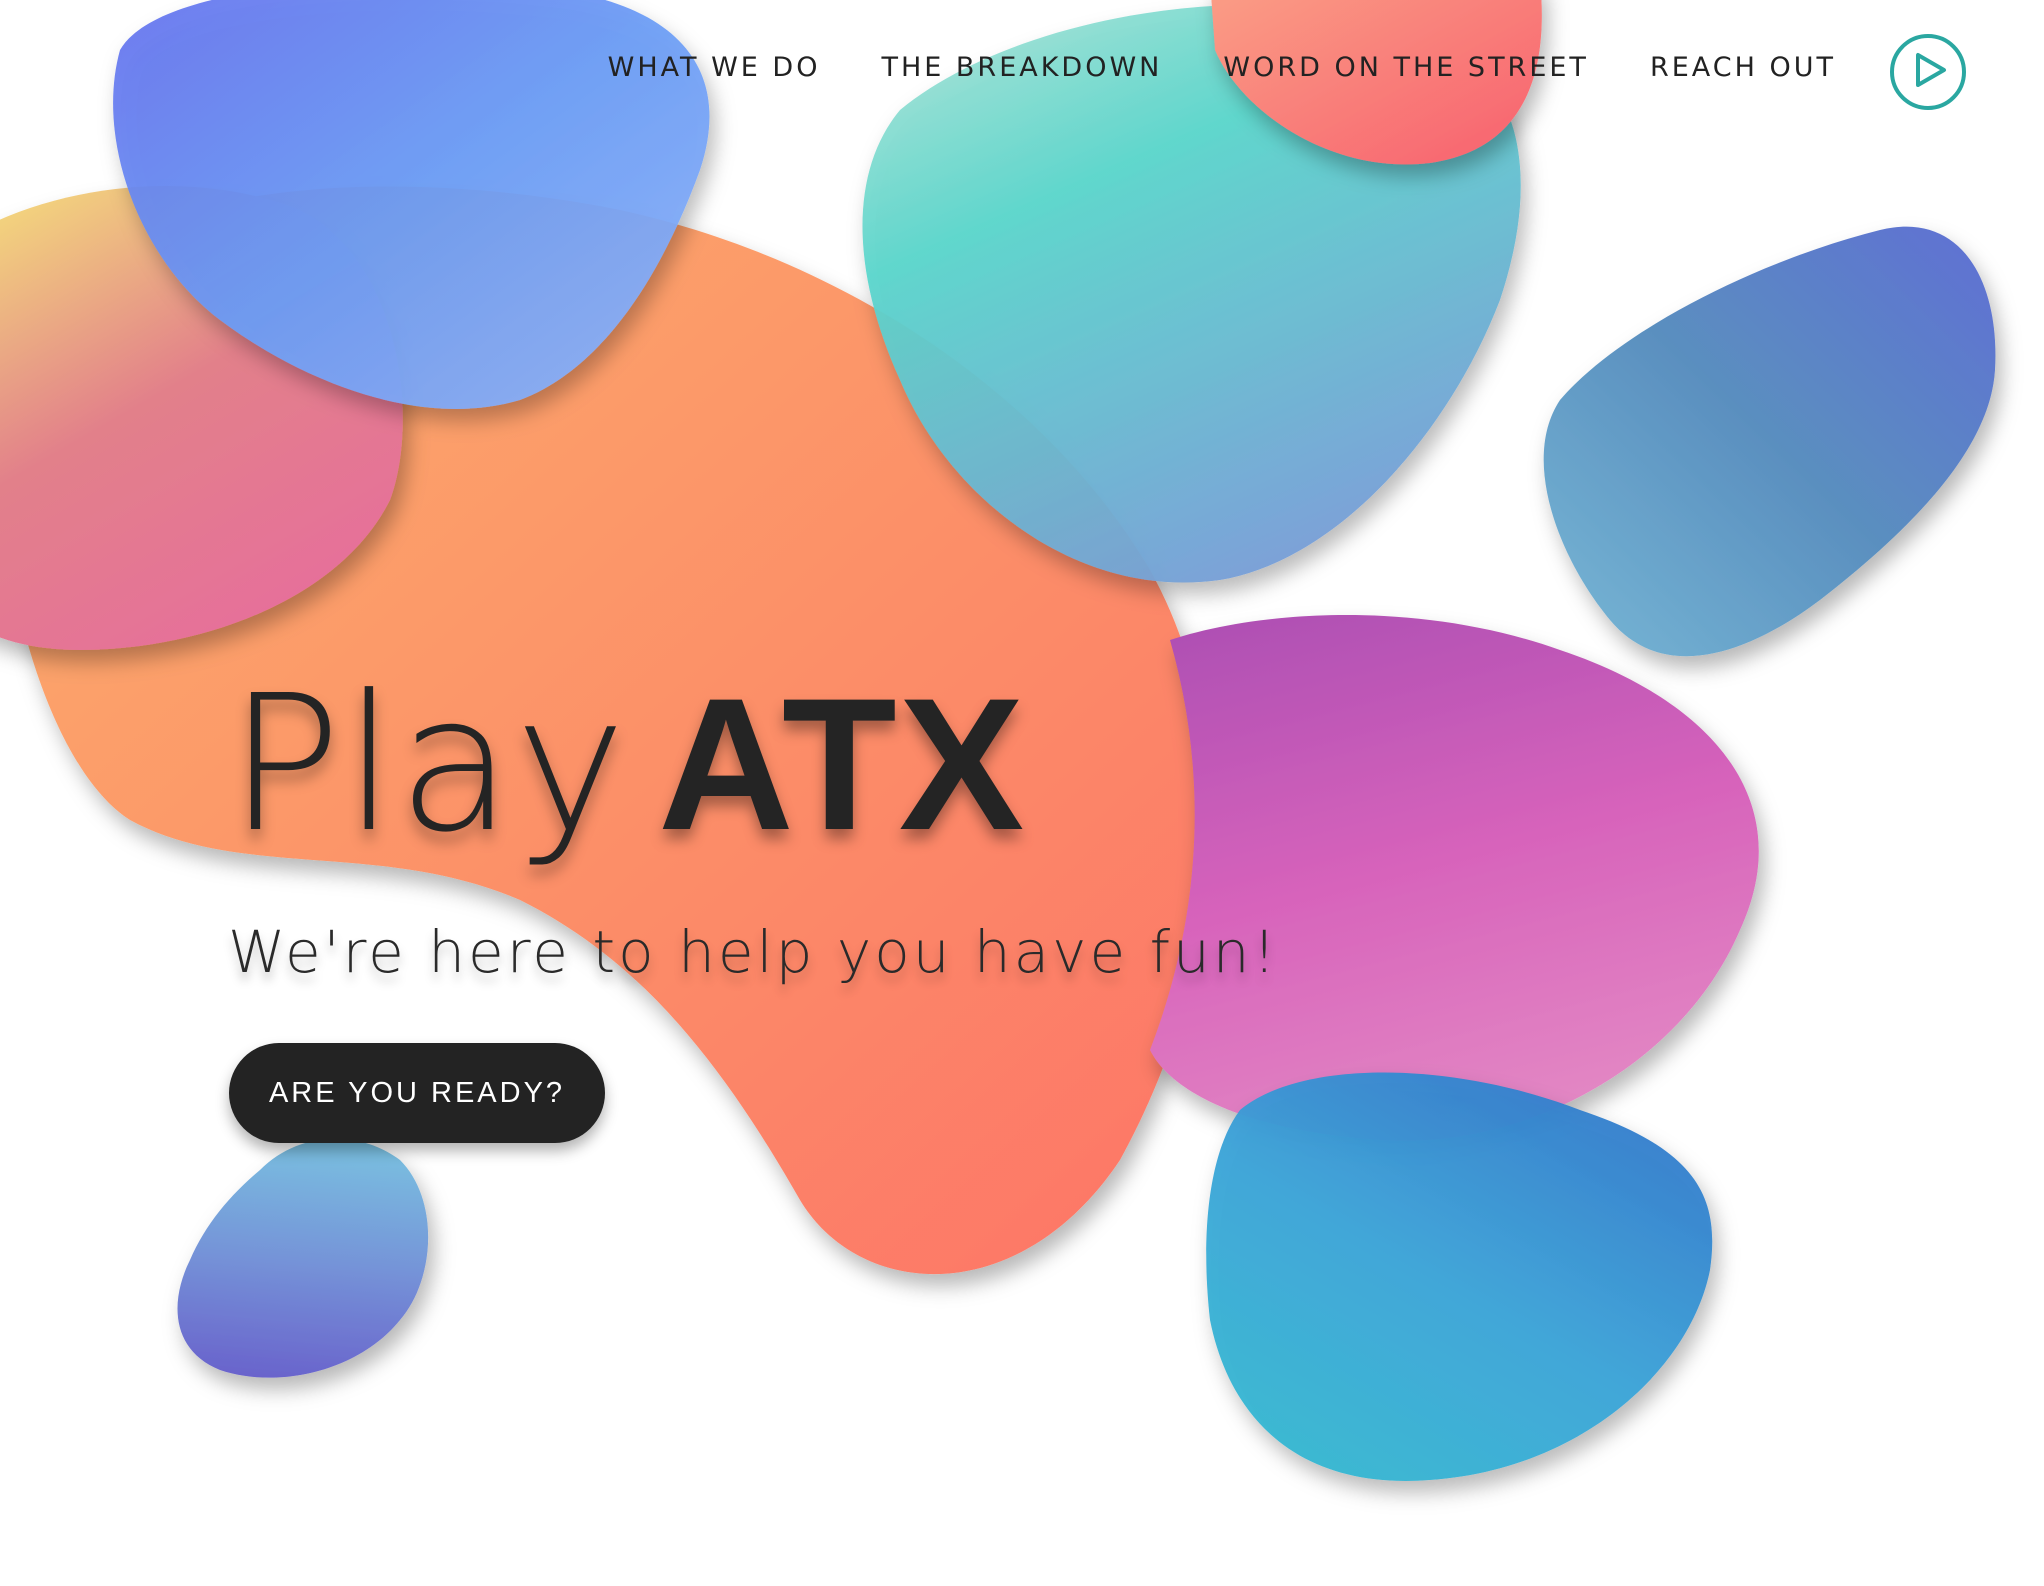 The height and width of the screenshot is (1586, 2044). Describe the element at coordinates (714, 67) in the screenshot. I see `nav-what-we-do: WHAT WE DO` at that location.